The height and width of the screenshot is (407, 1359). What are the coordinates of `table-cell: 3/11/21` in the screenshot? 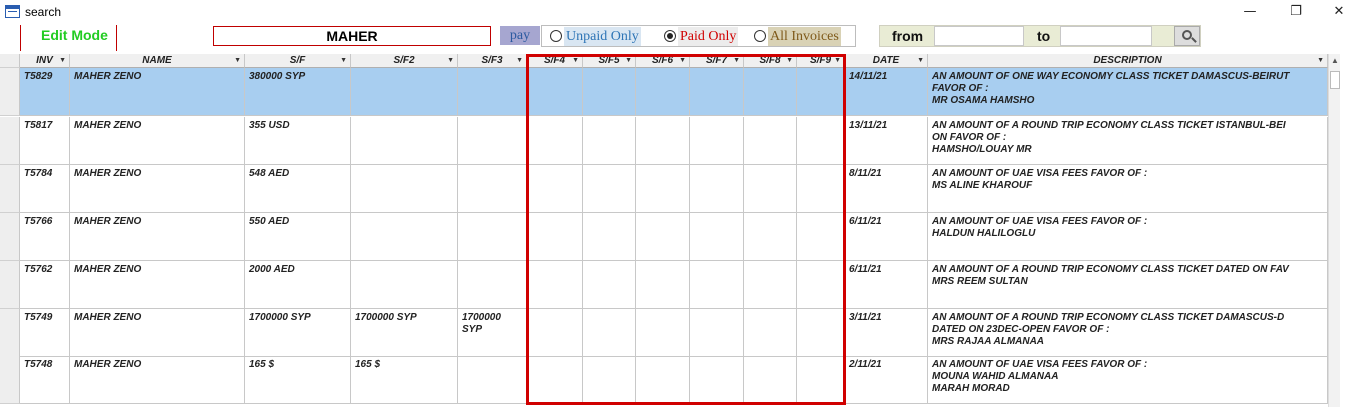 It's located at (886, 333).